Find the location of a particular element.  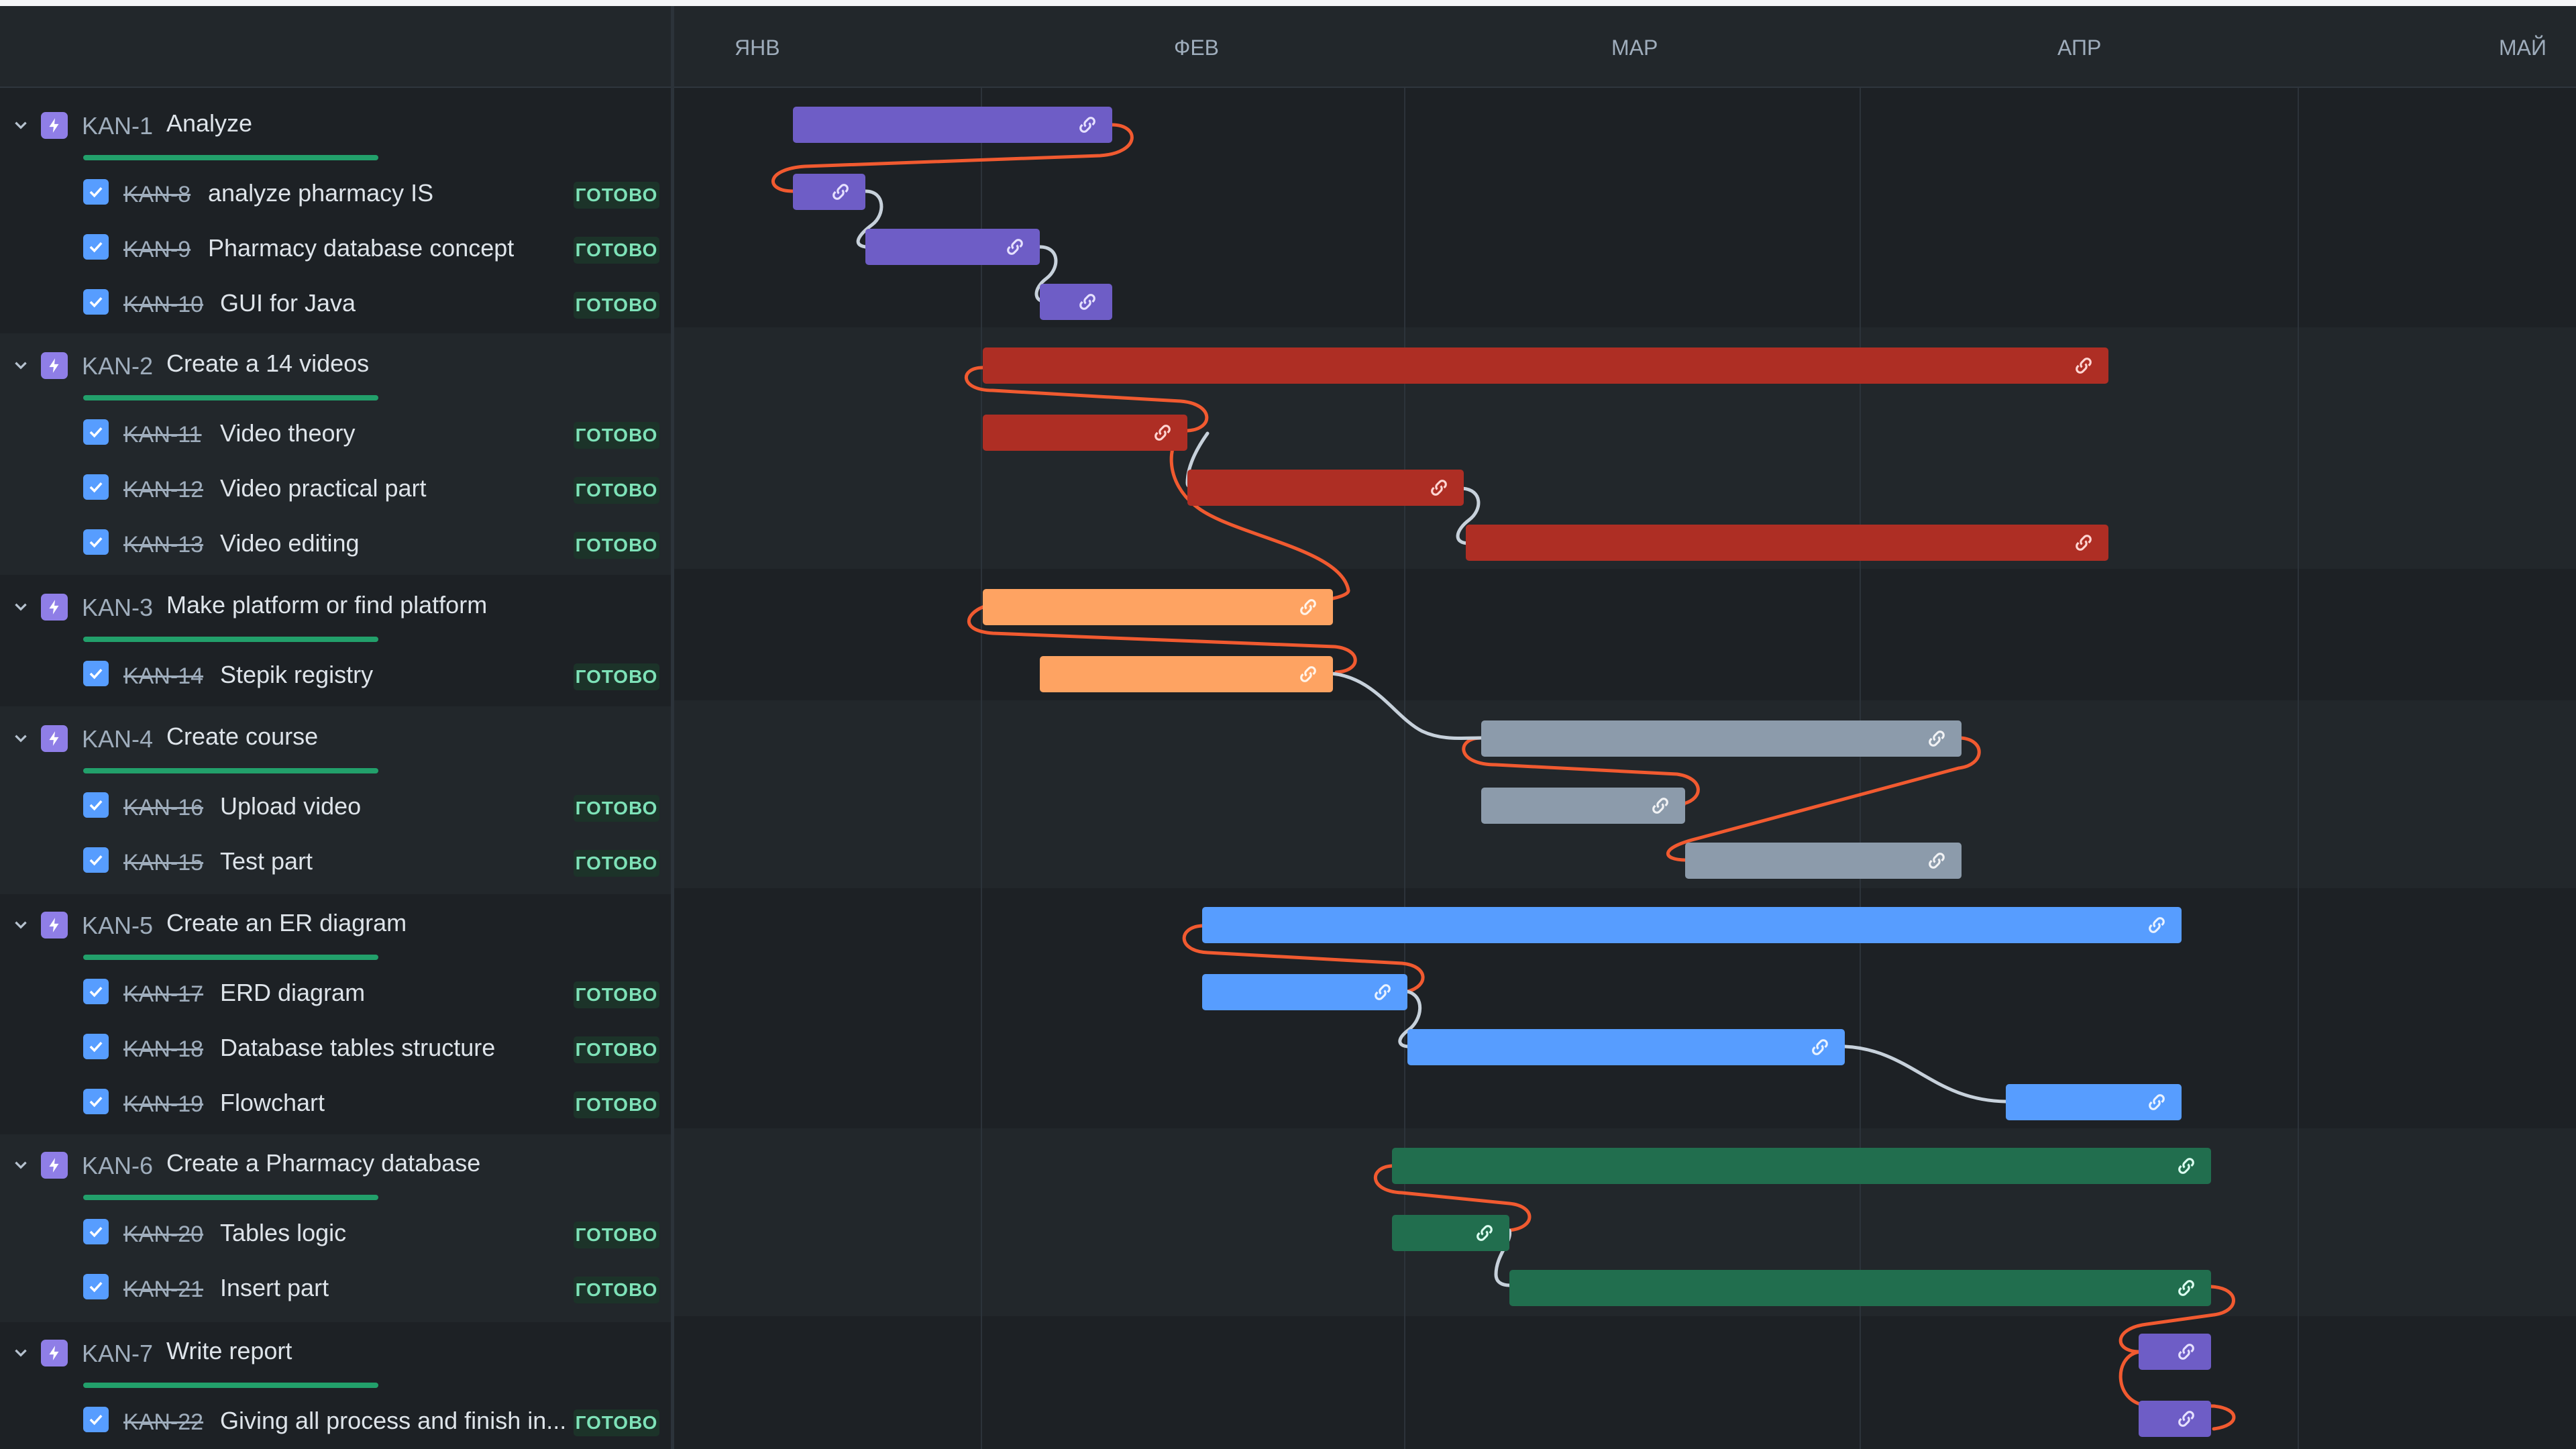

task-key: KAN-11 is located at coordinates (162, 435).